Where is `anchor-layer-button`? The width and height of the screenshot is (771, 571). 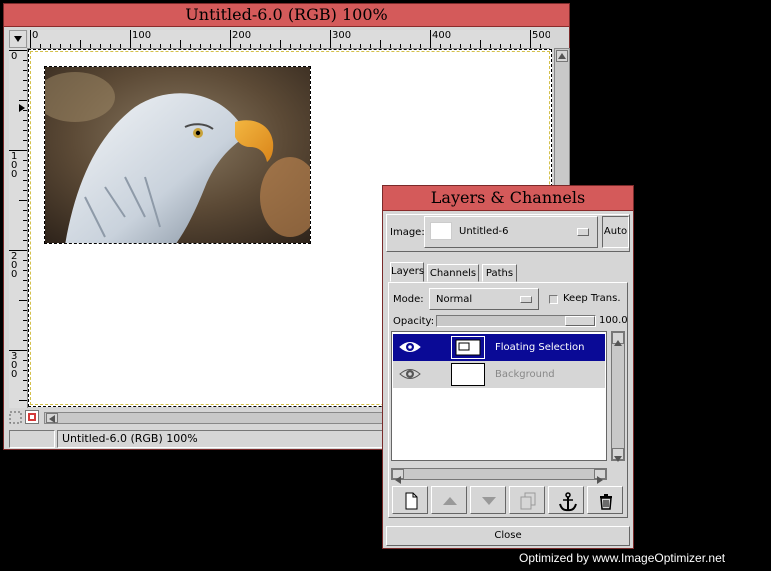
anchor-layer-button is located at coordinates (566, 500).